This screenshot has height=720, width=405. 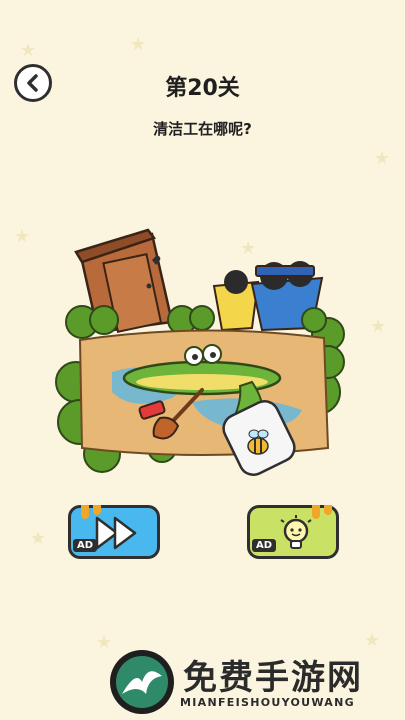 I want to click on question-text: 清洁工在哪呢?, so click(x=202, y=129).